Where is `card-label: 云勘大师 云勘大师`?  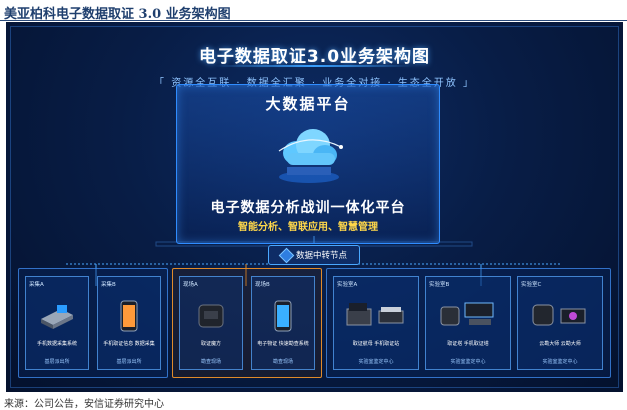
card-label: 云勘大师 云勘大师 is located at coordinates (560, 344).